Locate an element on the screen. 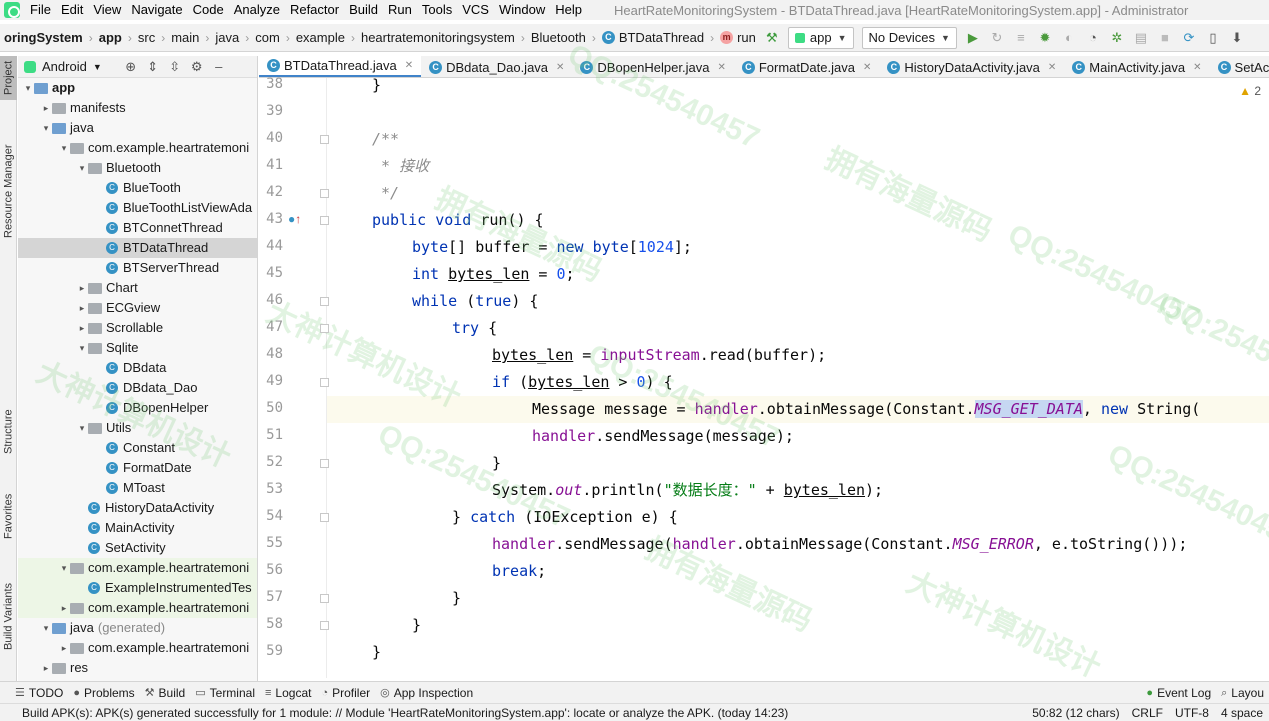  override-marker-icon: ●↑ is located at coordinates (294, 219).